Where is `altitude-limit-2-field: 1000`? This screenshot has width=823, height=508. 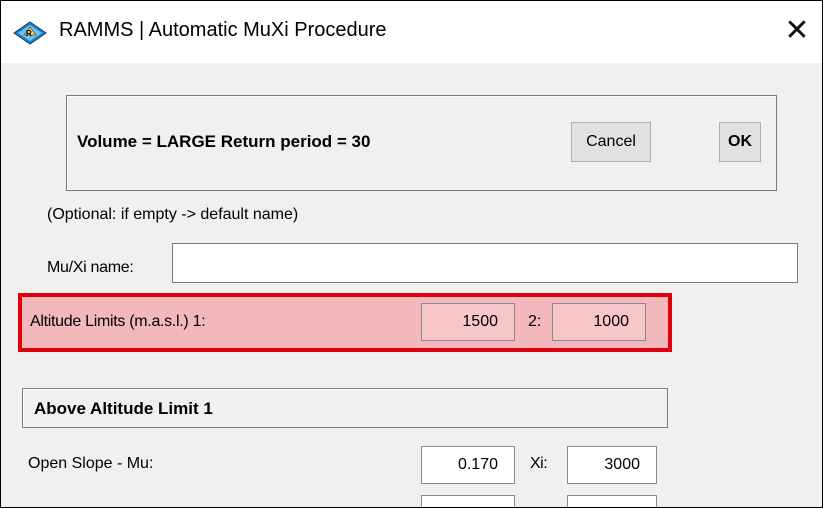 altitude-limit-2-field: 1000 is located at coordinates (599, 322).